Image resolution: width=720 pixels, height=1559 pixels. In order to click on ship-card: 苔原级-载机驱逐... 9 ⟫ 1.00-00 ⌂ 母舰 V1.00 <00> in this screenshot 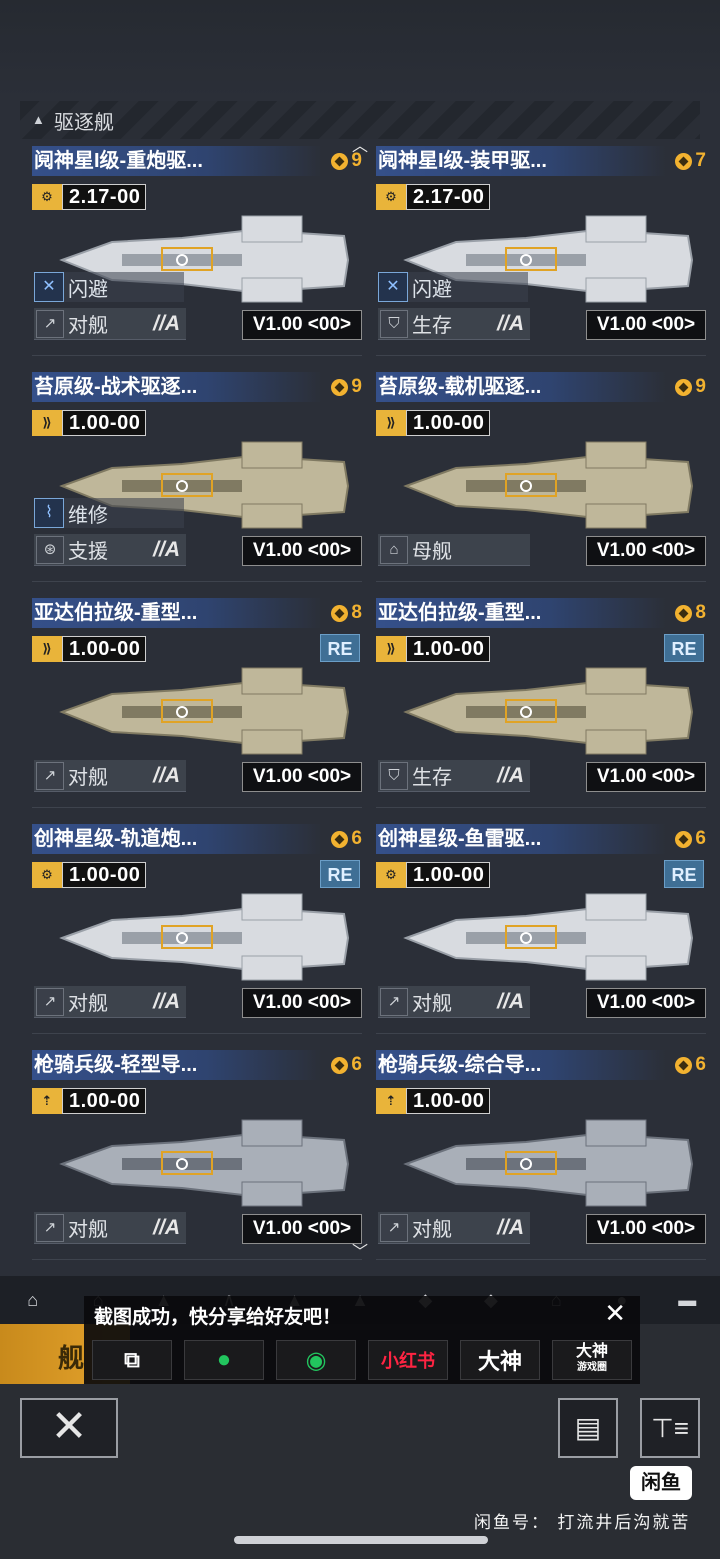, I will do `click(541, 478)`.